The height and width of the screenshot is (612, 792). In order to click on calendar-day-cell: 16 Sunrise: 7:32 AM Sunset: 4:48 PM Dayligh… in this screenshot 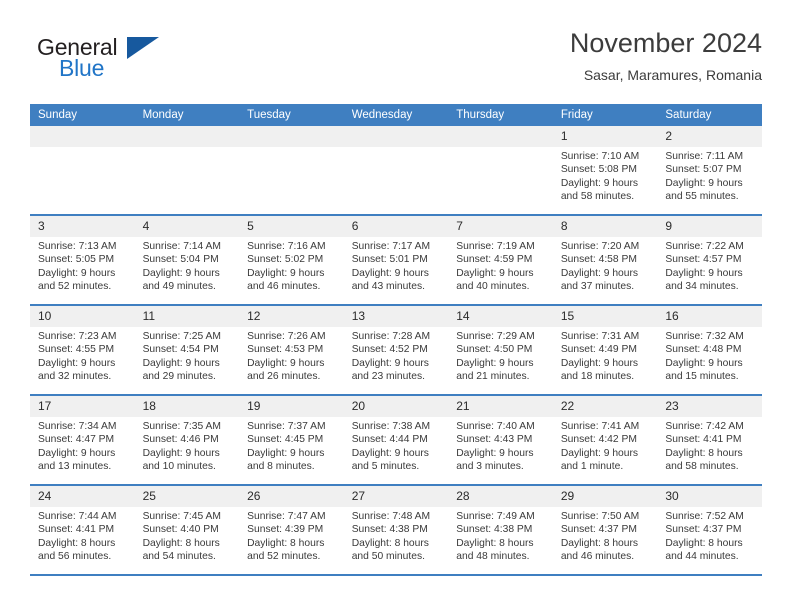, I will do `click(709, 350)`.